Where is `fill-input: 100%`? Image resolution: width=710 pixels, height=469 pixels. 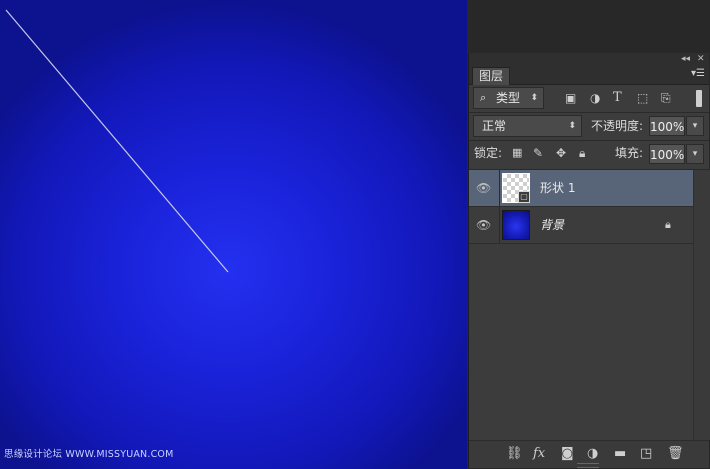
fill-input: 100% is located at coordinates (667, 154).